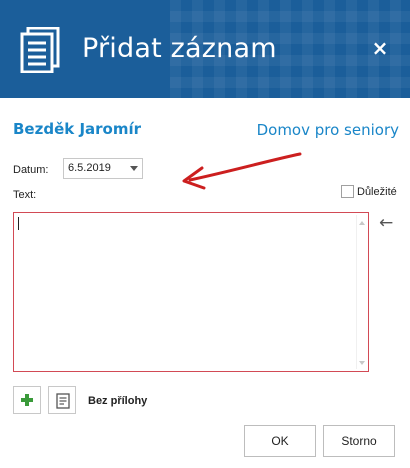 This screenshot has width=410, height=468. I want to click on text-caret, so click(18, 223).